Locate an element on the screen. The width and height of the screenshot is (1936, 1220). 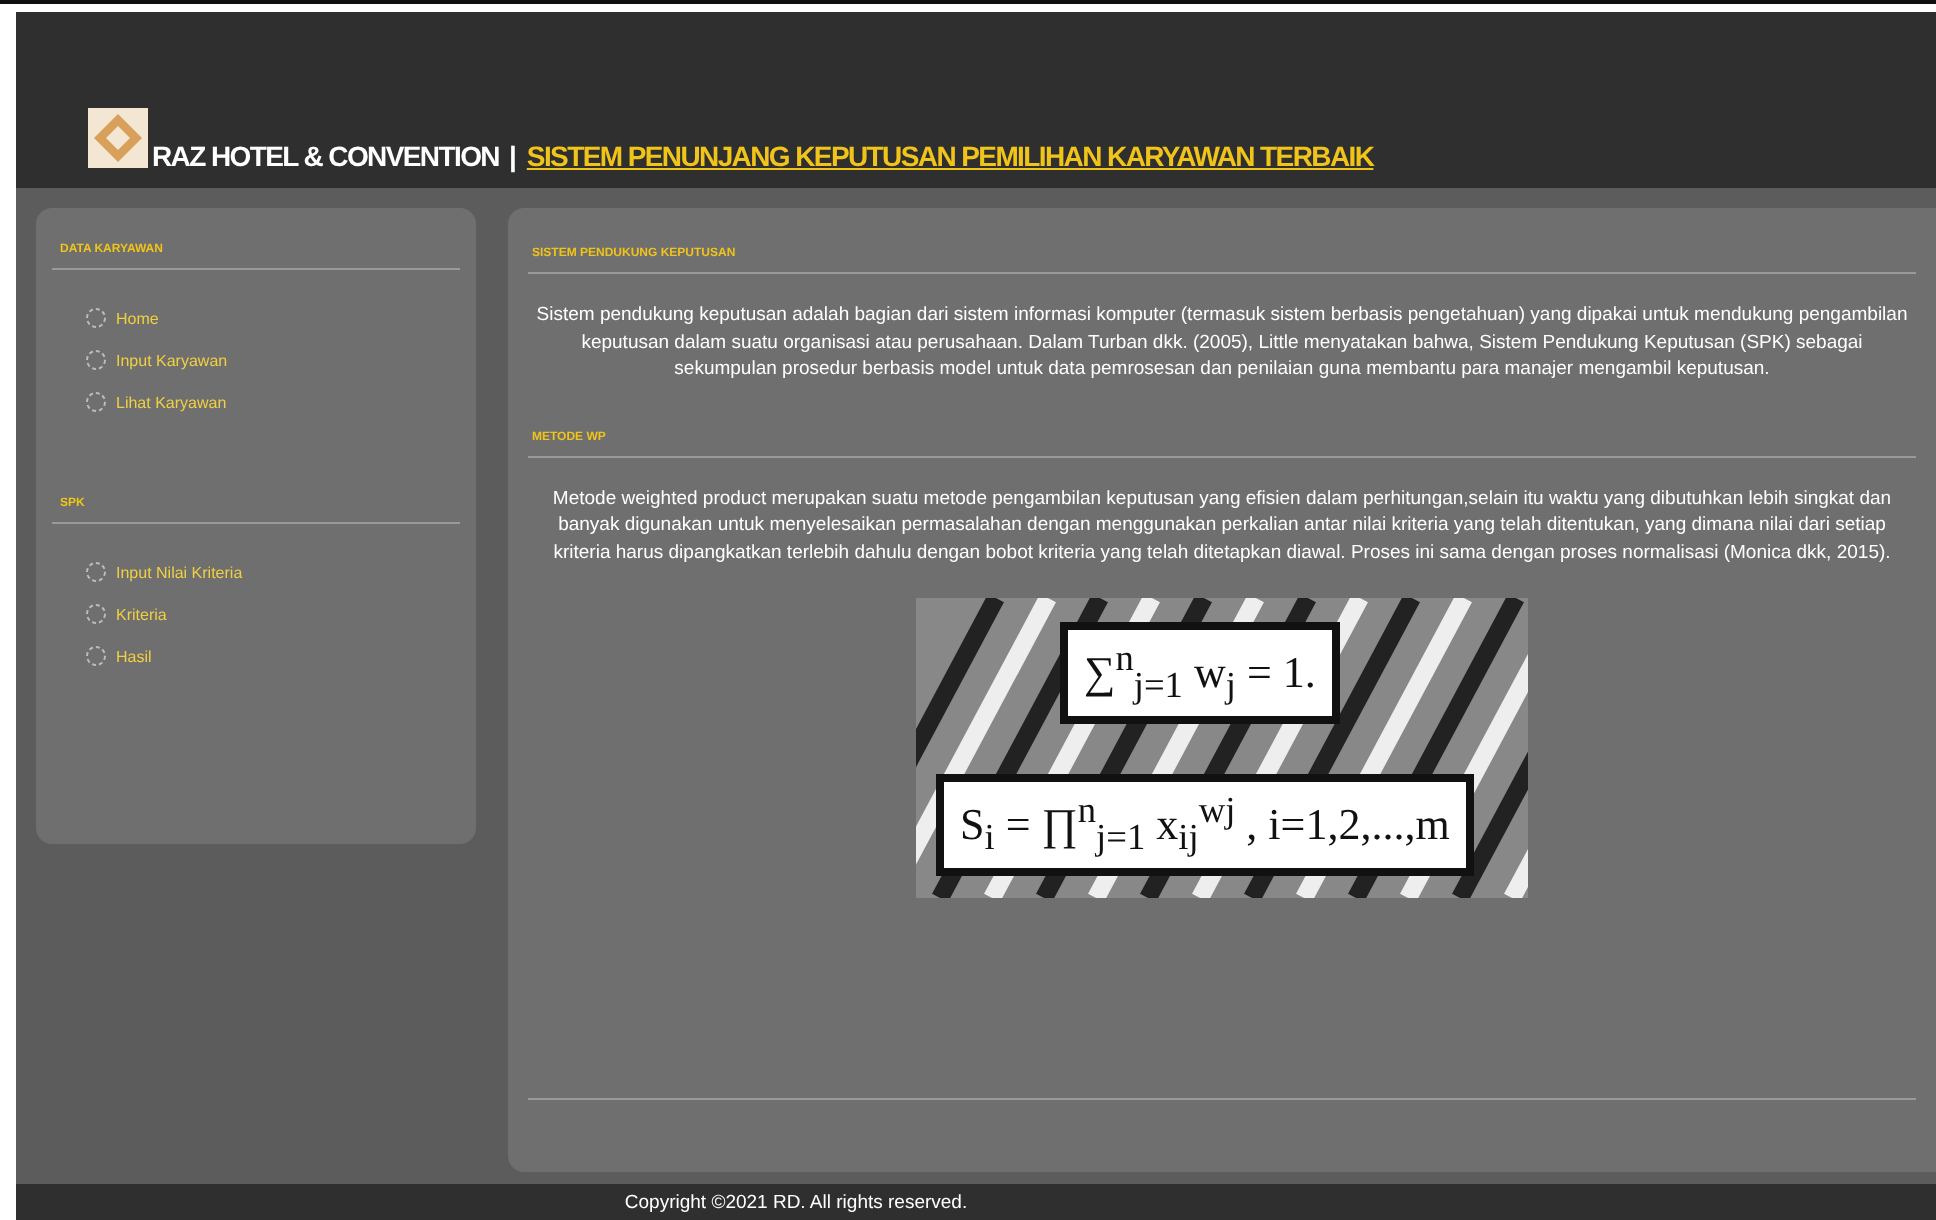
sidebar-item: Input Nilai Kriteria is located at coordinates (163, 572).